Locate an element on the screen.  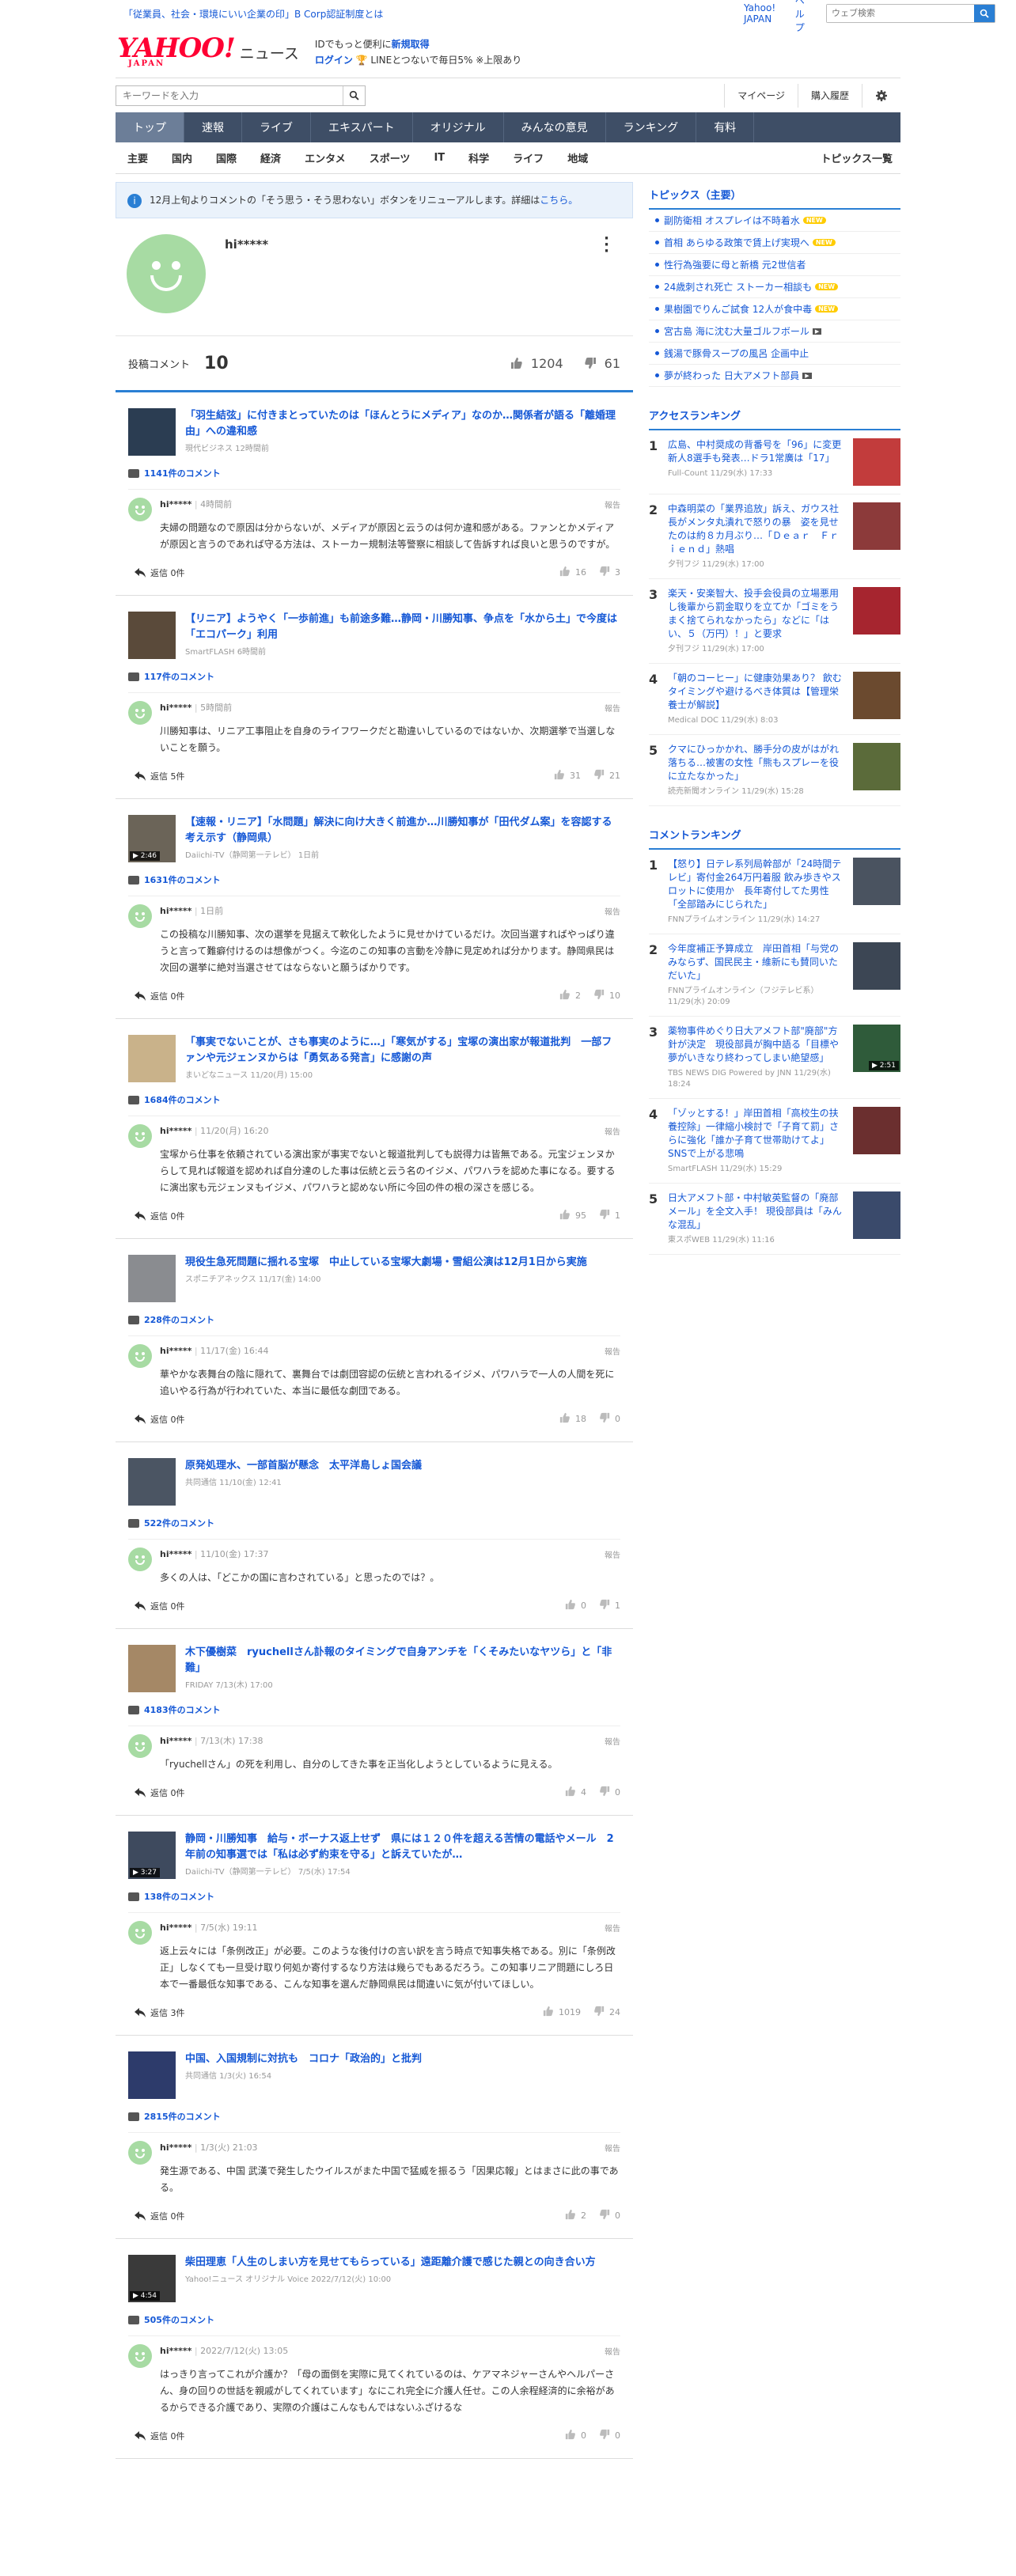
news-logo-text: ニュース is located at coordinates (269, 52).